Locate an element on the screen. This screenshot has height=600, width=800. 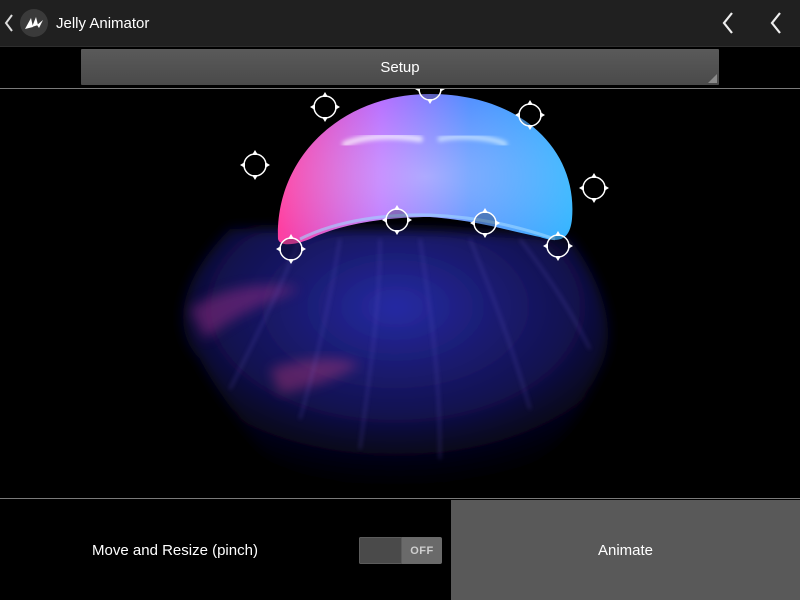
animate-button: Animate is located at coordinates (625, 550).